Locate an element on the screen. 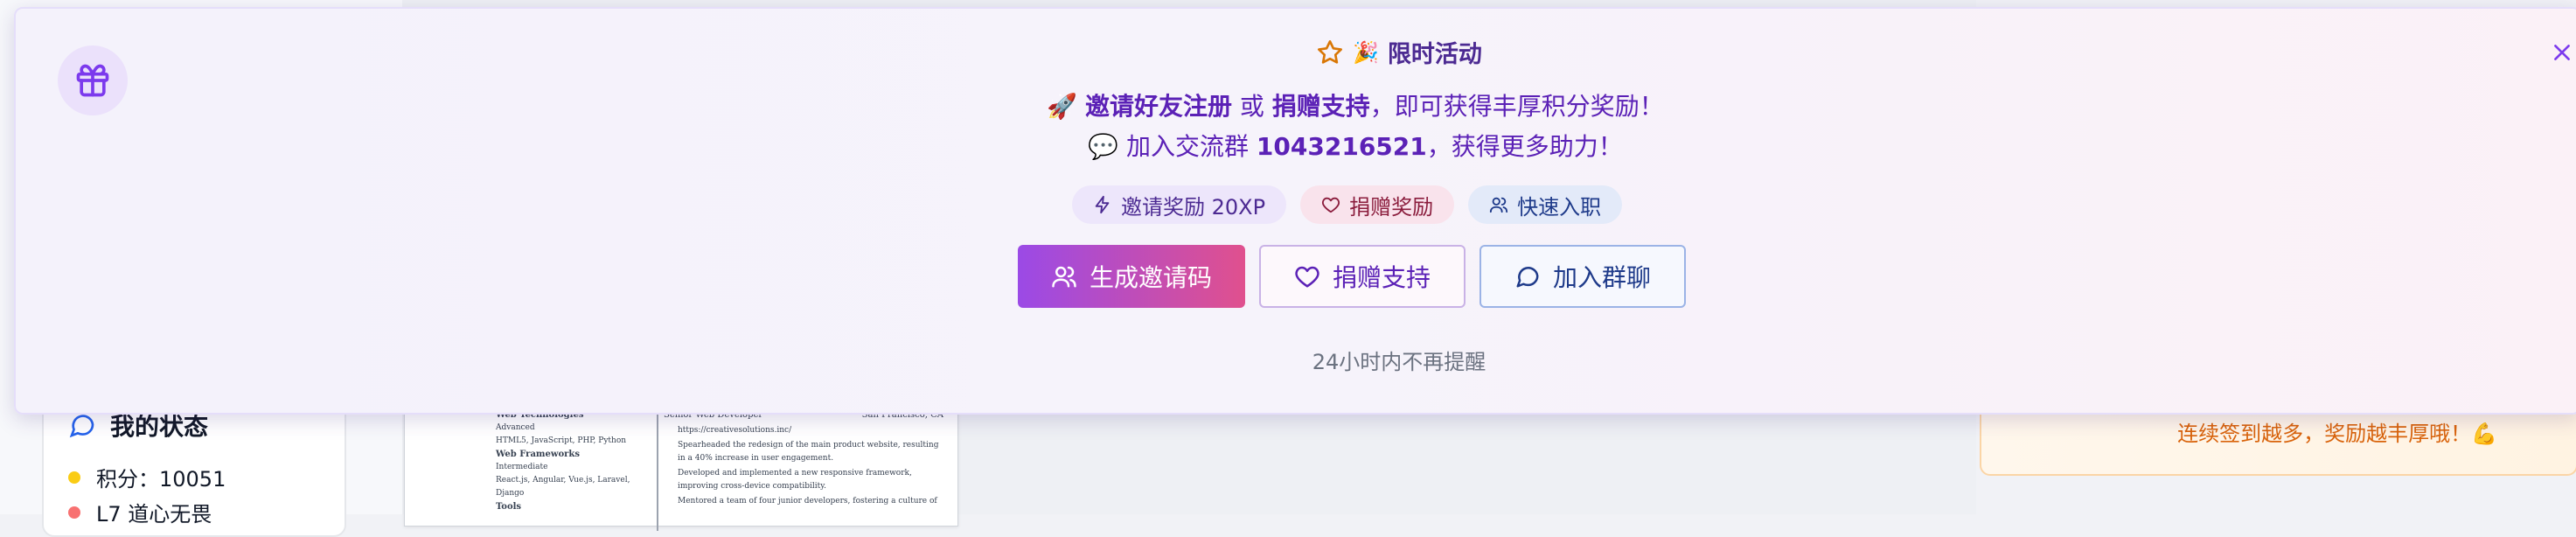 The image size is (2576, 537). star-icon is located at coordinates (1330, 51).